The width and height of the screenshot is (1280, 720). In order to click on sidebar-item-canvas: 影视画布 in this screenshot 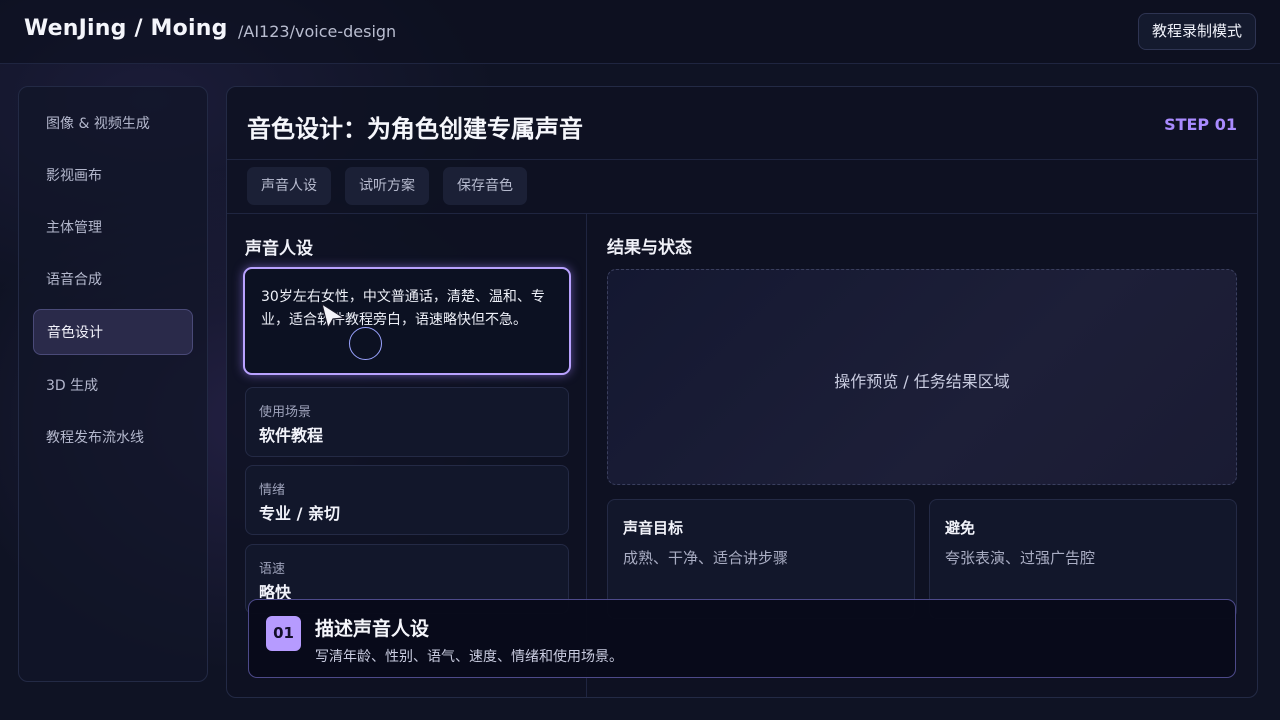, I will do `click(113, 176)`.